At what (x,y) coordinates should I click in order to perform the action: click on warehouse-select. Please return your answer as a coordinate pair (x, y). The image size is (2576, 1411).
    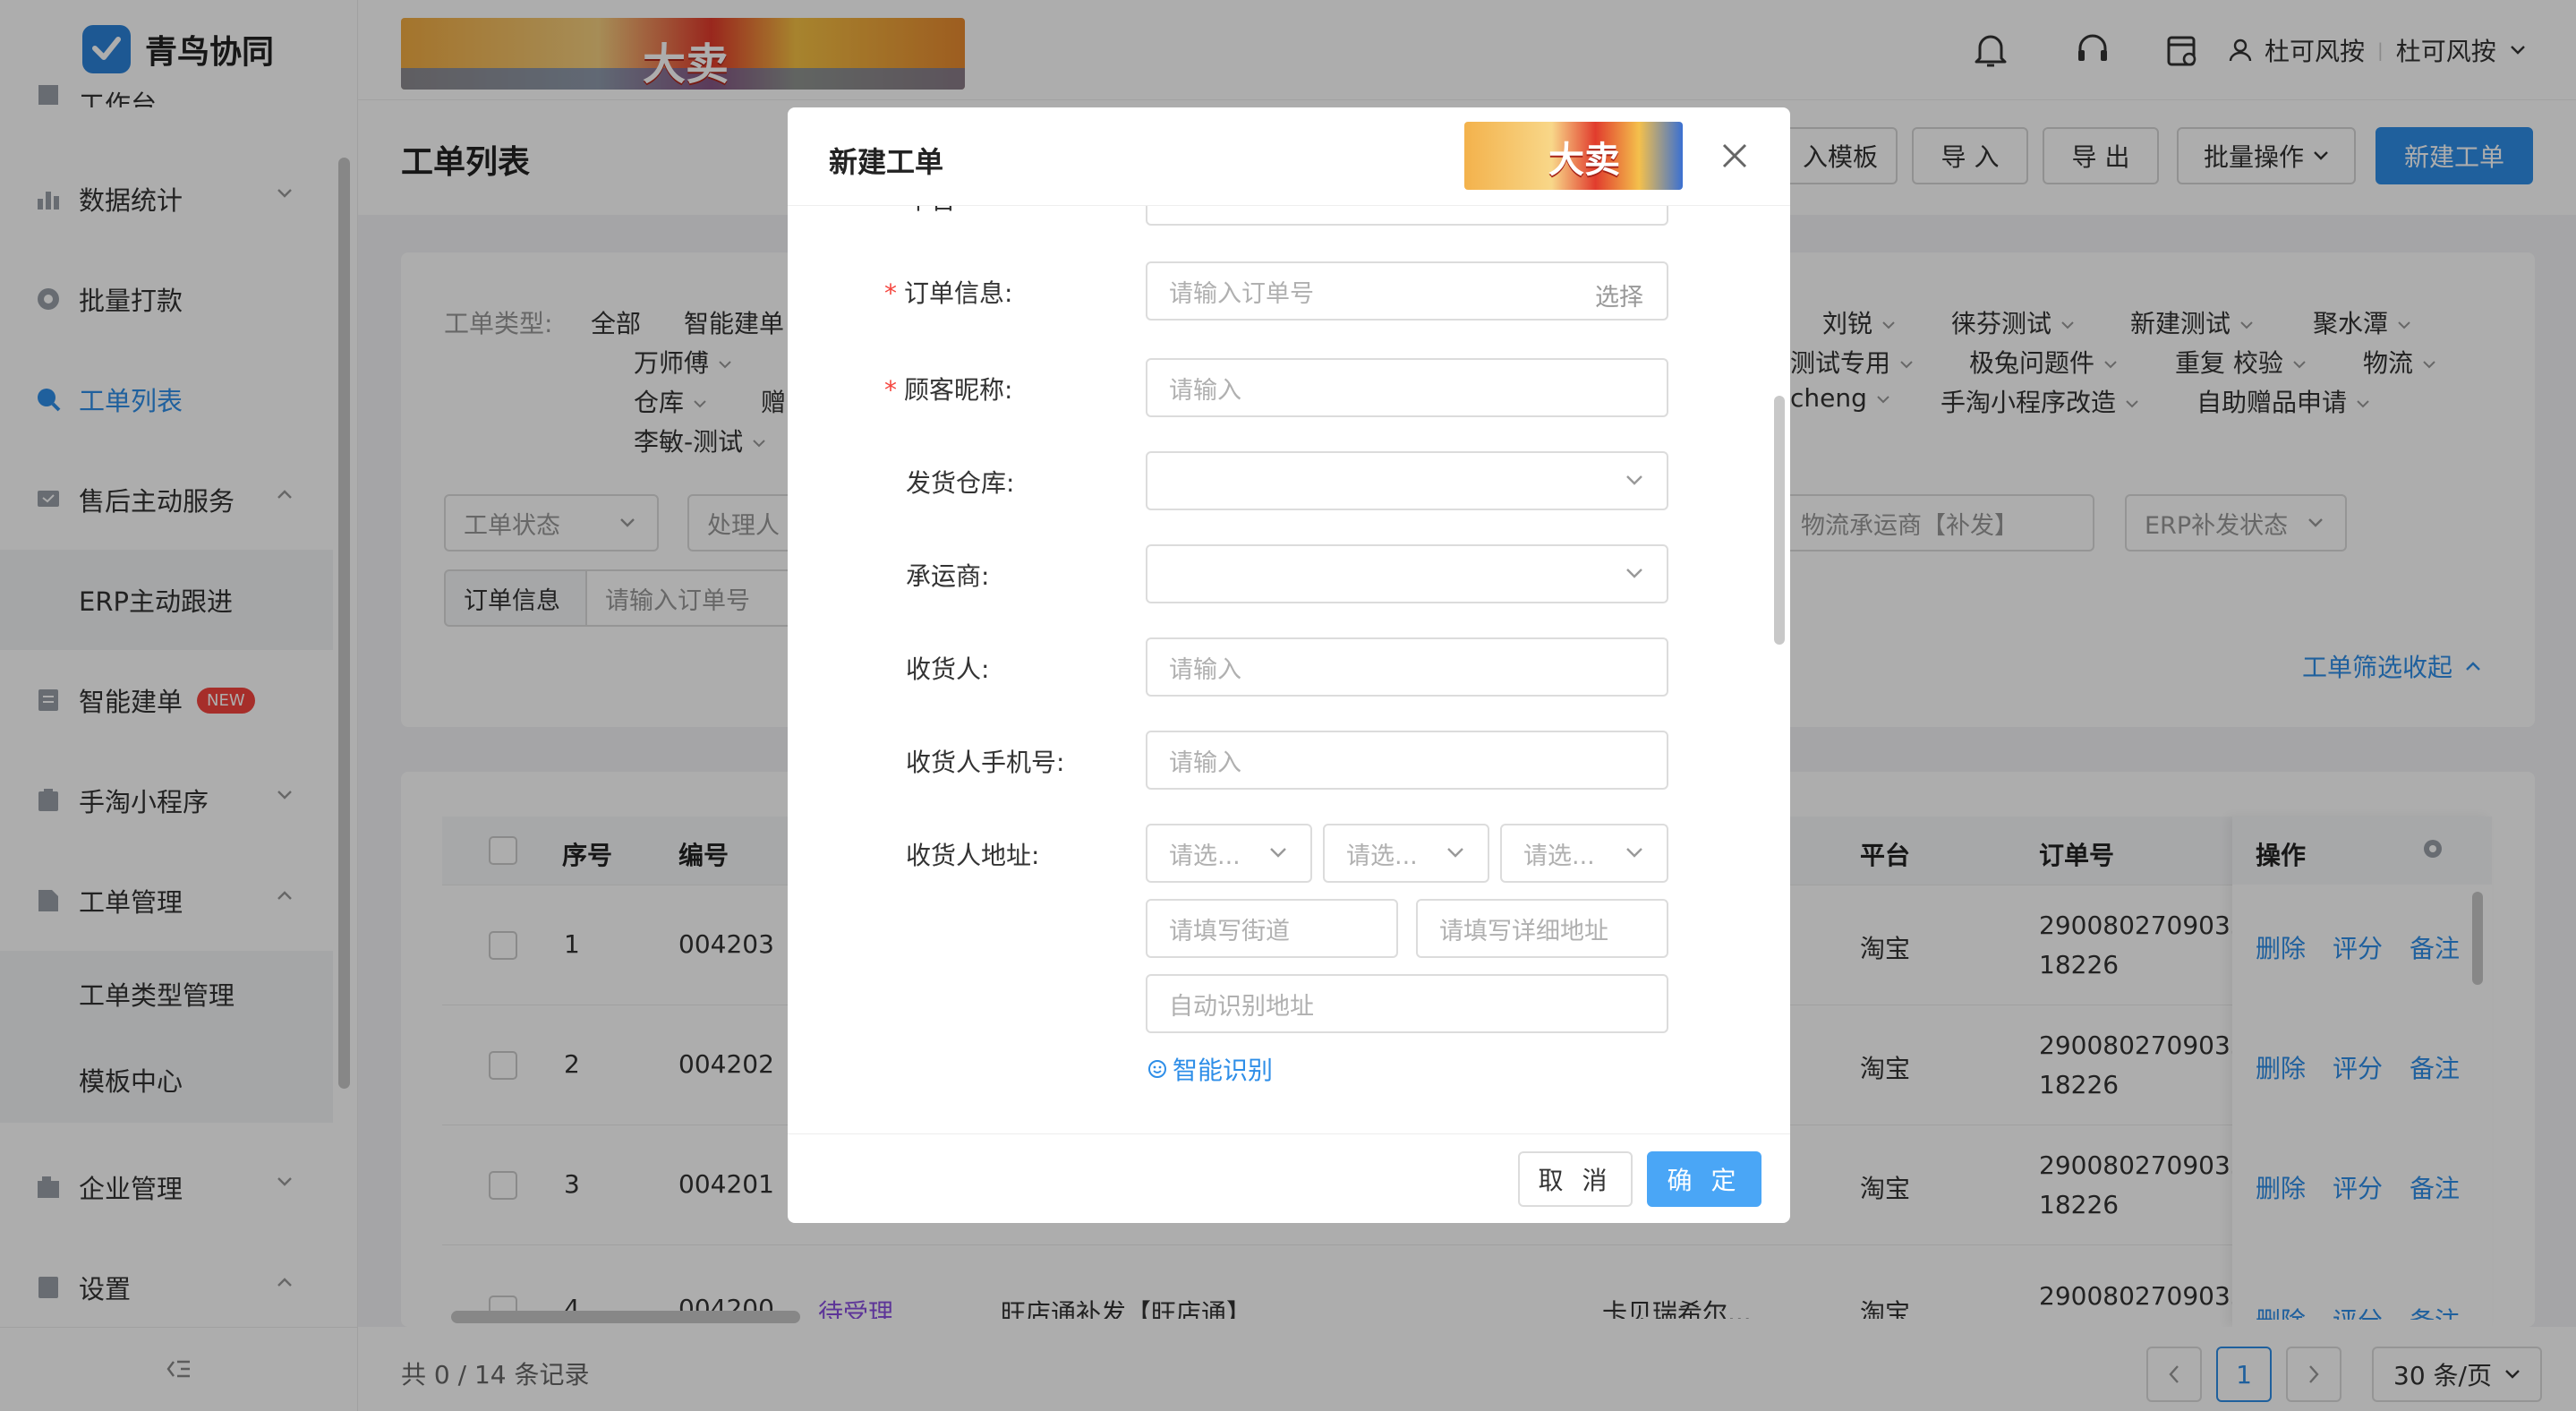
    Looking at the image, I should click on (1407, 480).